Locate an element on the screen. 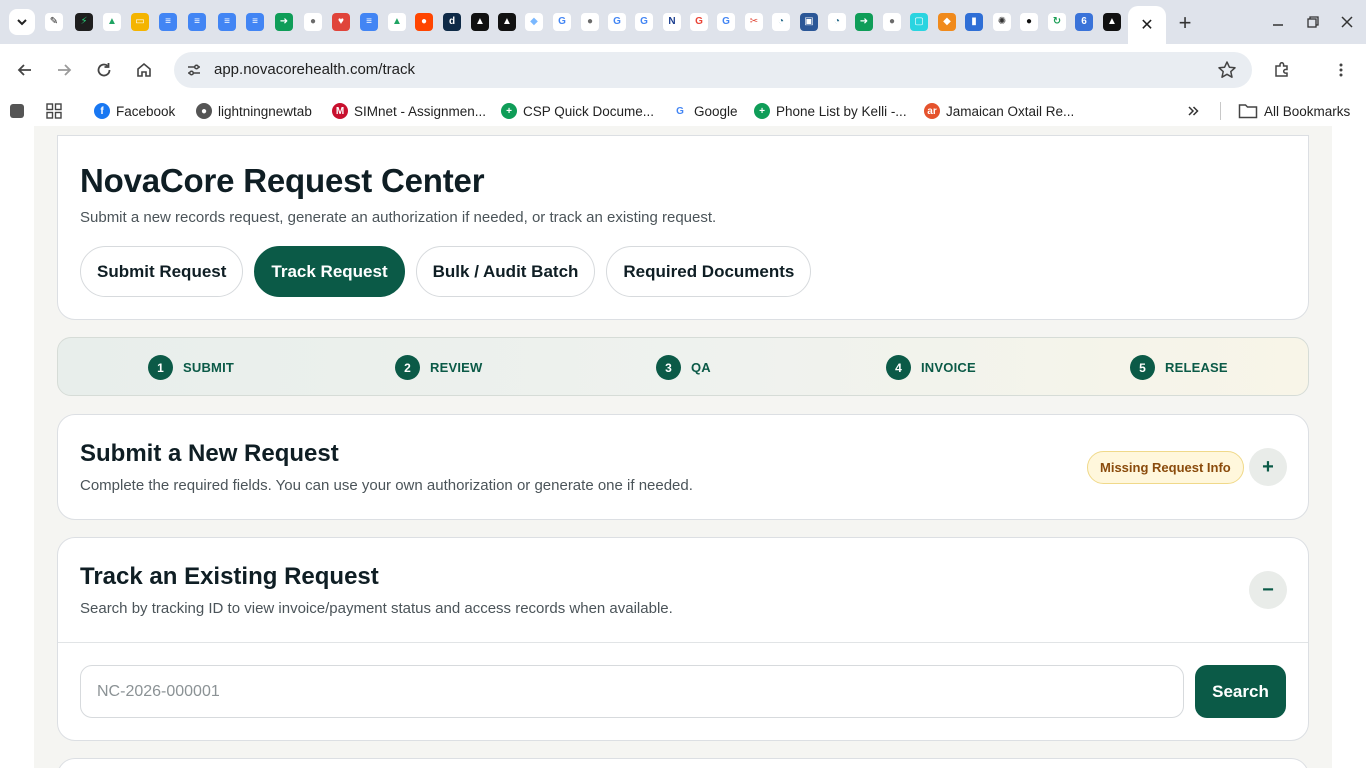 Image resolution: width=1366 pixels, height=768 pixels. more-bookmarks-button is located at coordinates (1193, 111).